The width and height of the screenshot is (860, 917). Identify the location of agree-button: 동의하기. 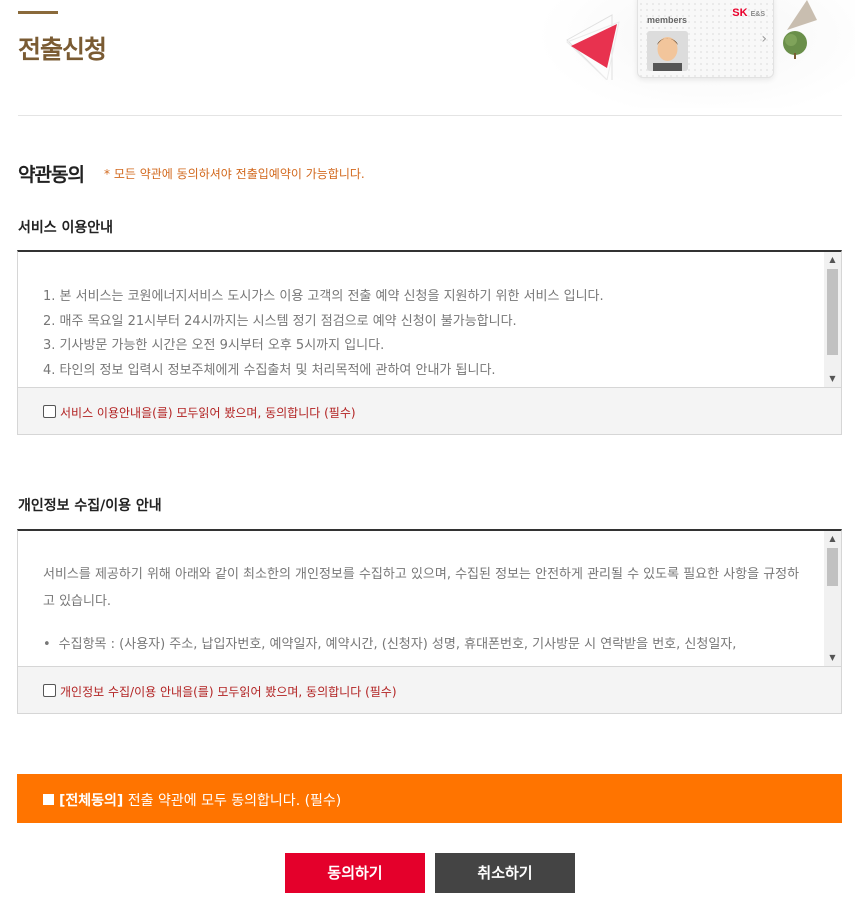
(355, 873).